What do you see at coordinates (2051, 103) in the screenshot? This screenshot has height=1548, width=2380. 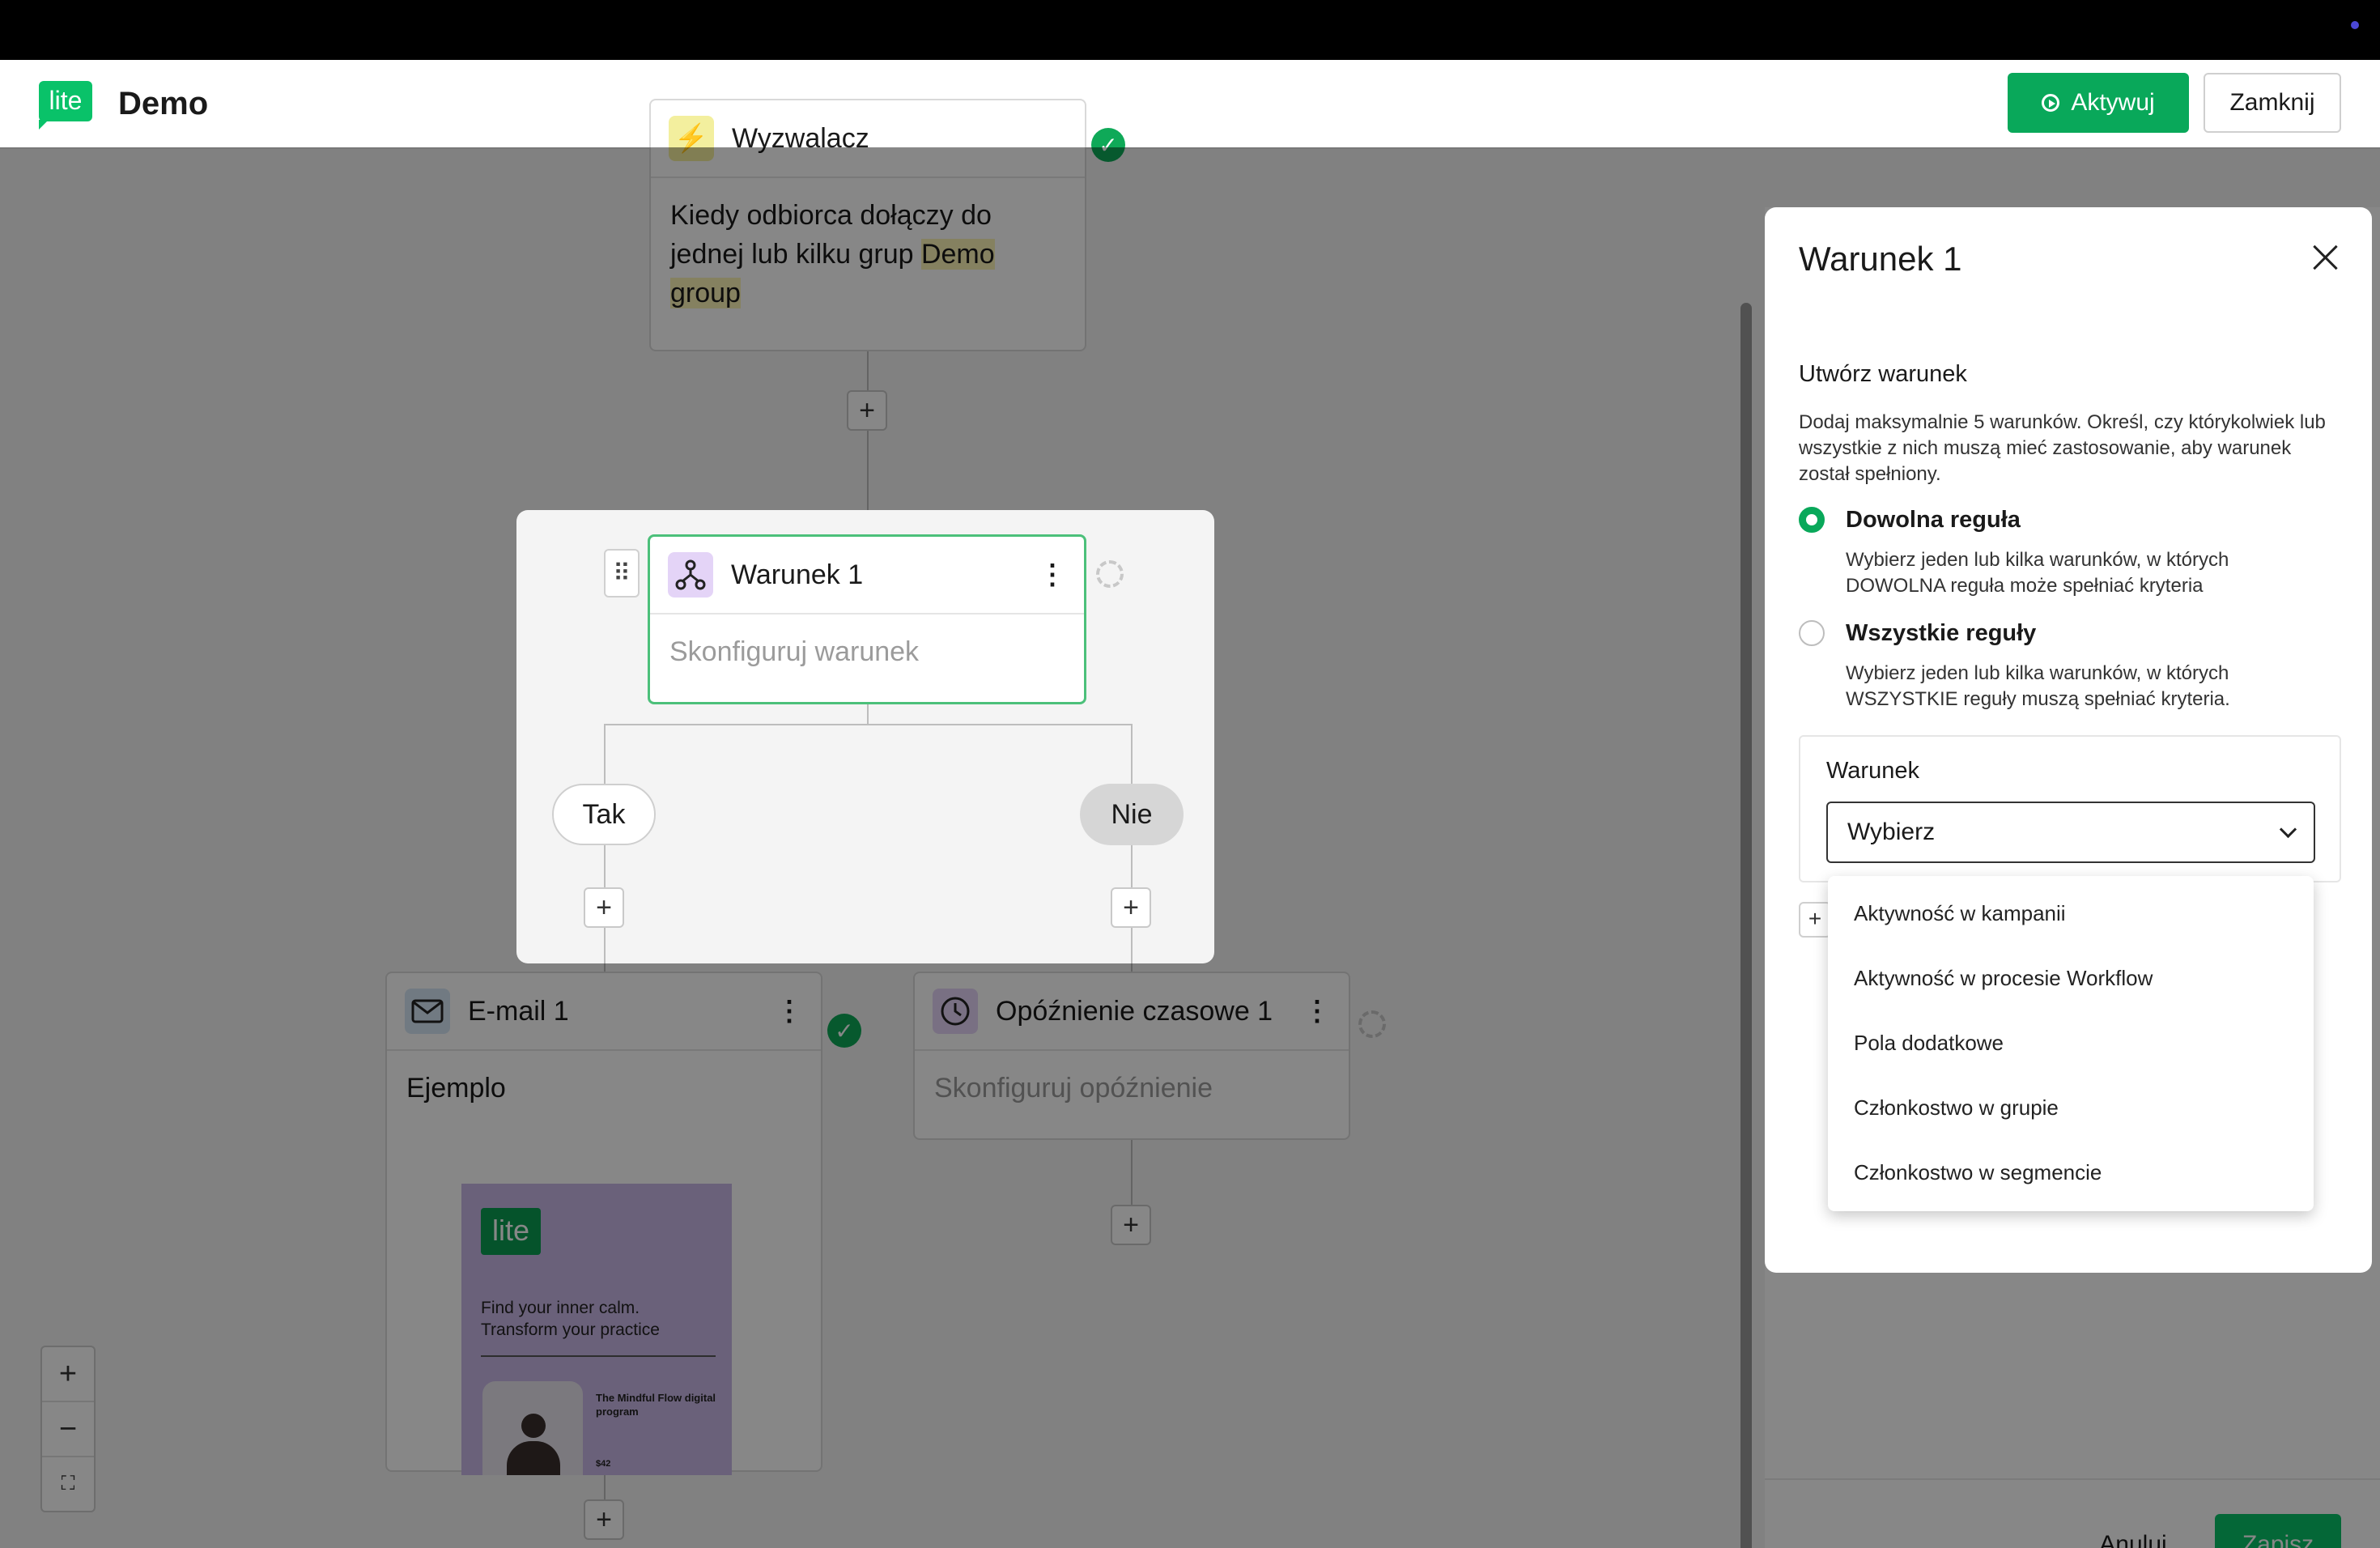 I see `play-circle-icon` at bounding box center [2051, 103].